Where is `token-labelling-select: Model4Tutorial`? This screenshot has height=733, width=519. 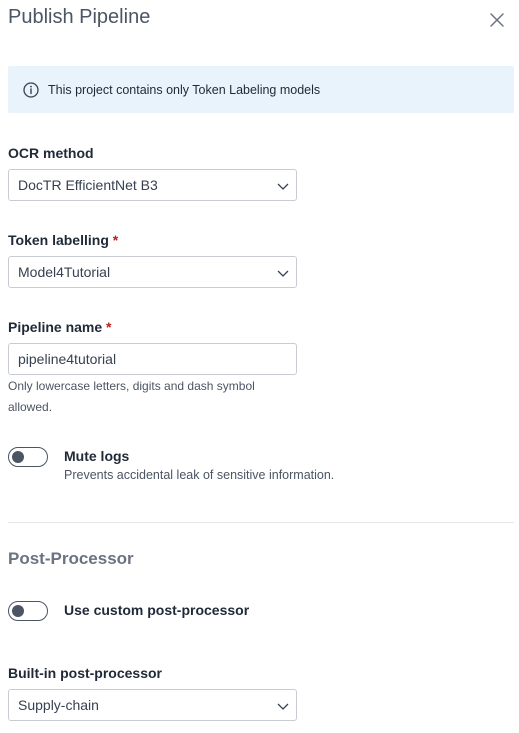
token-labelling-select: Model4Tutorial is located at coordinates (152, 272).